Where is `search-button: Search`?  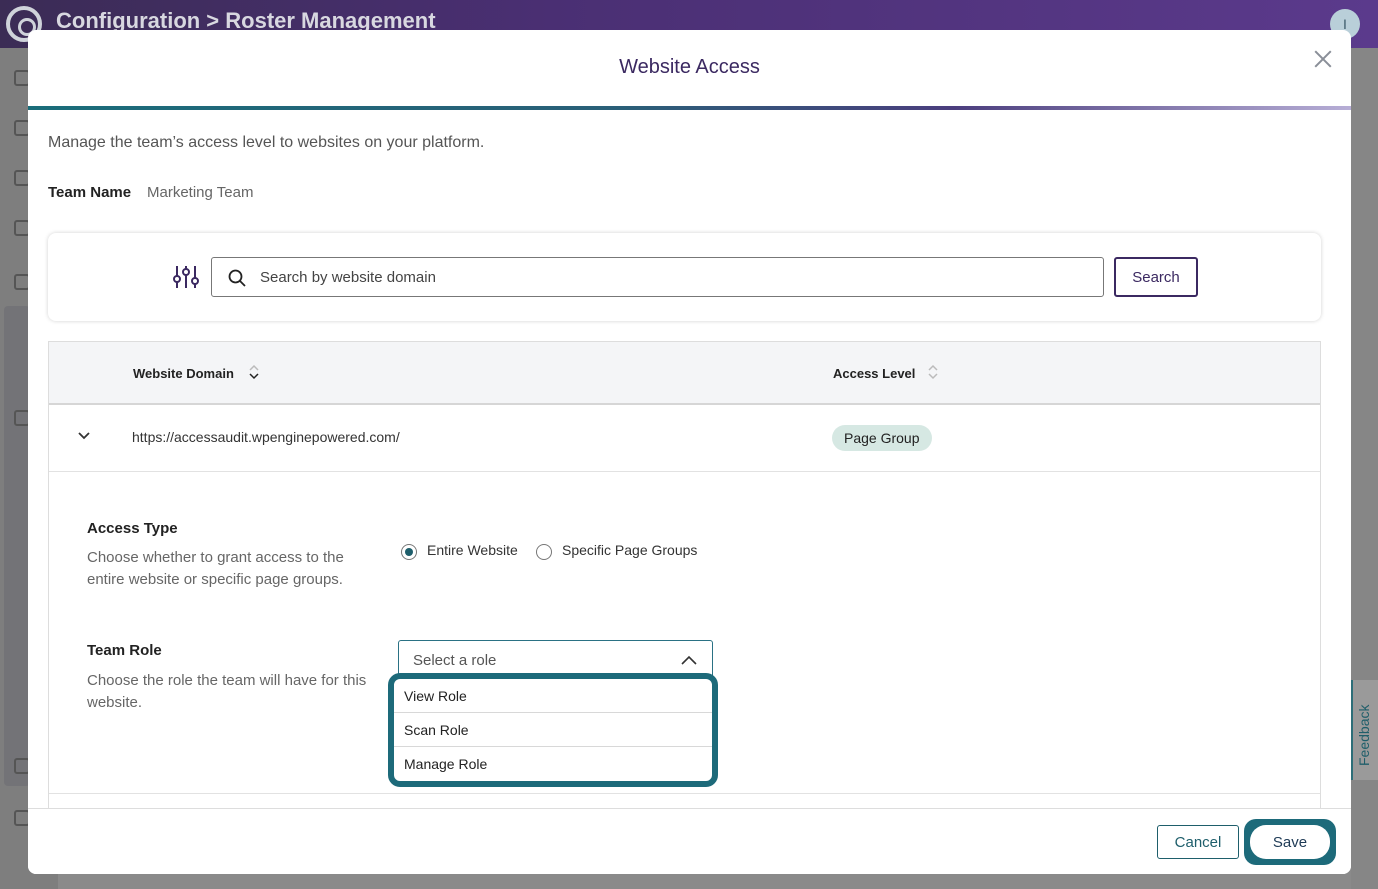 search-button: Search is located at coordinates (1156, 277).